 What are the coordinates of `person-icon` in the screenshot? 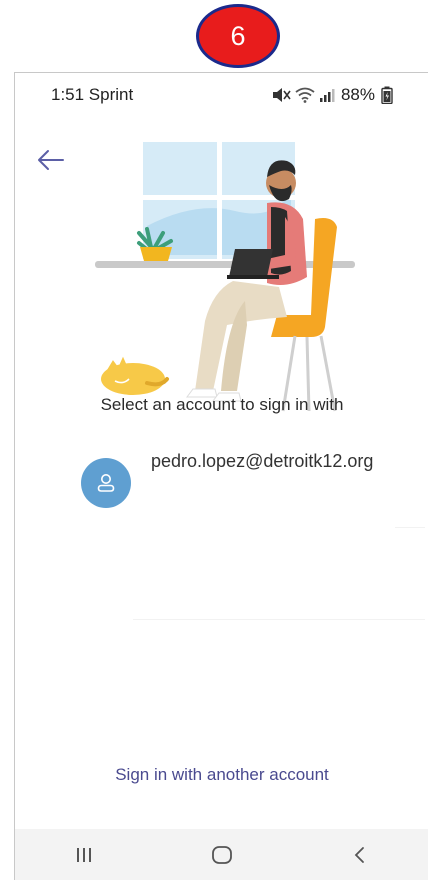 It's located at (106, 483).